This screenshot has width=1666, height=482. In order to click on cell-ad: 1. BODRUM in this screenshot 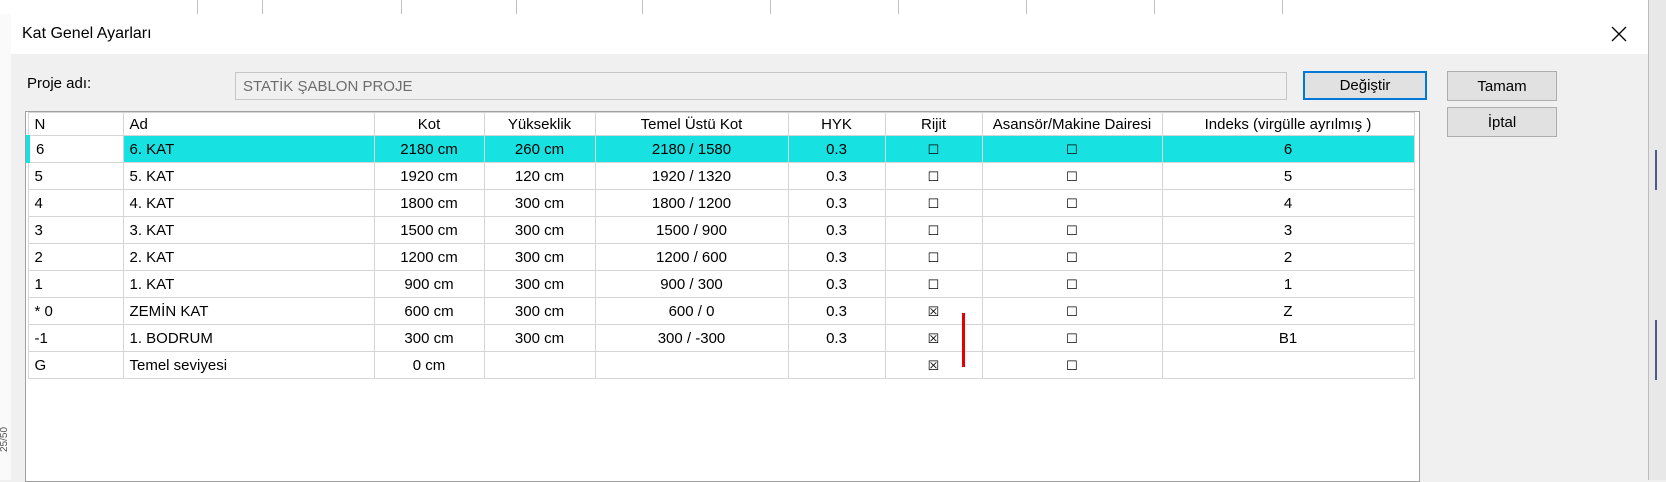, I will do `click(248, 338)`.